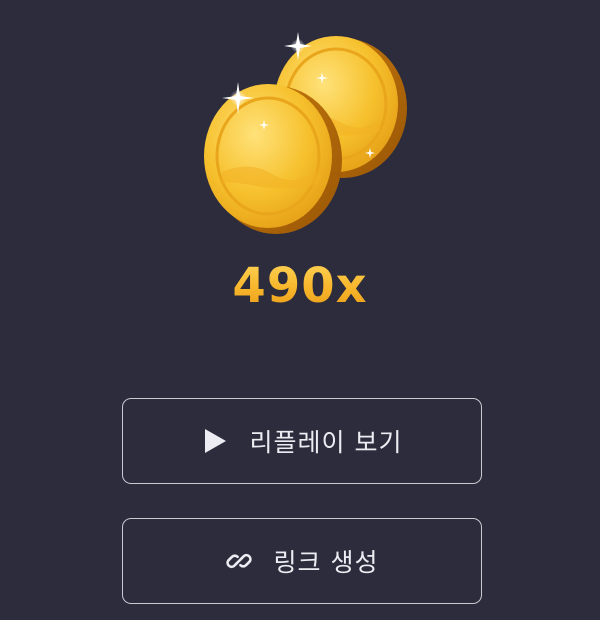  I want to click on gold-coins-icon, so click(305, 133).